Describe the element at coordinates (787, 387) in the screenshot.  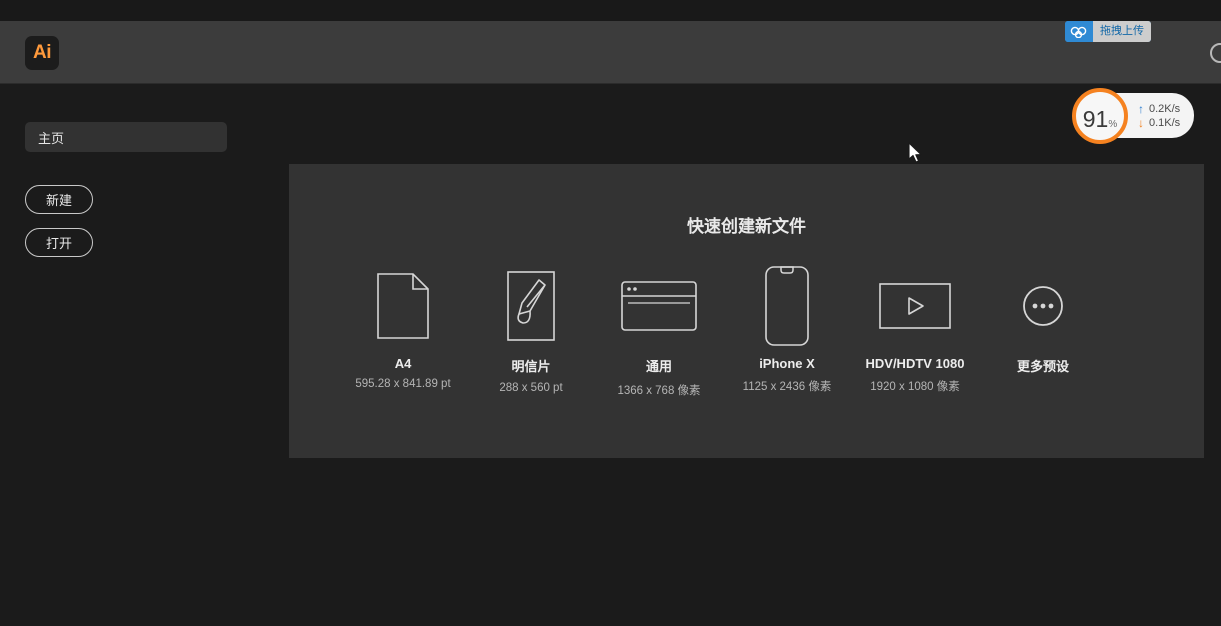
I see `preset-dims: 1125 x 2436 像素` at that location.